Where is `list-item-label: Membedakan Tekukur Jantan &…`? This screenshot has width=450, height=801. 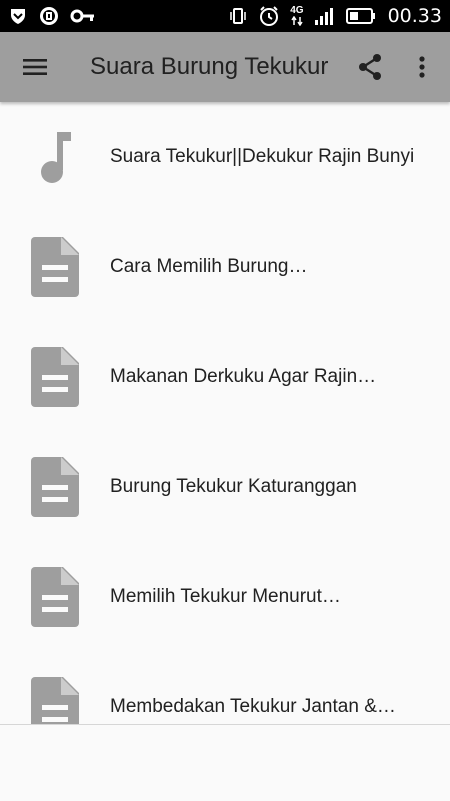
list-item-label: Membedakan Tekukur Jantan &… is located at coordinates (253, 706).